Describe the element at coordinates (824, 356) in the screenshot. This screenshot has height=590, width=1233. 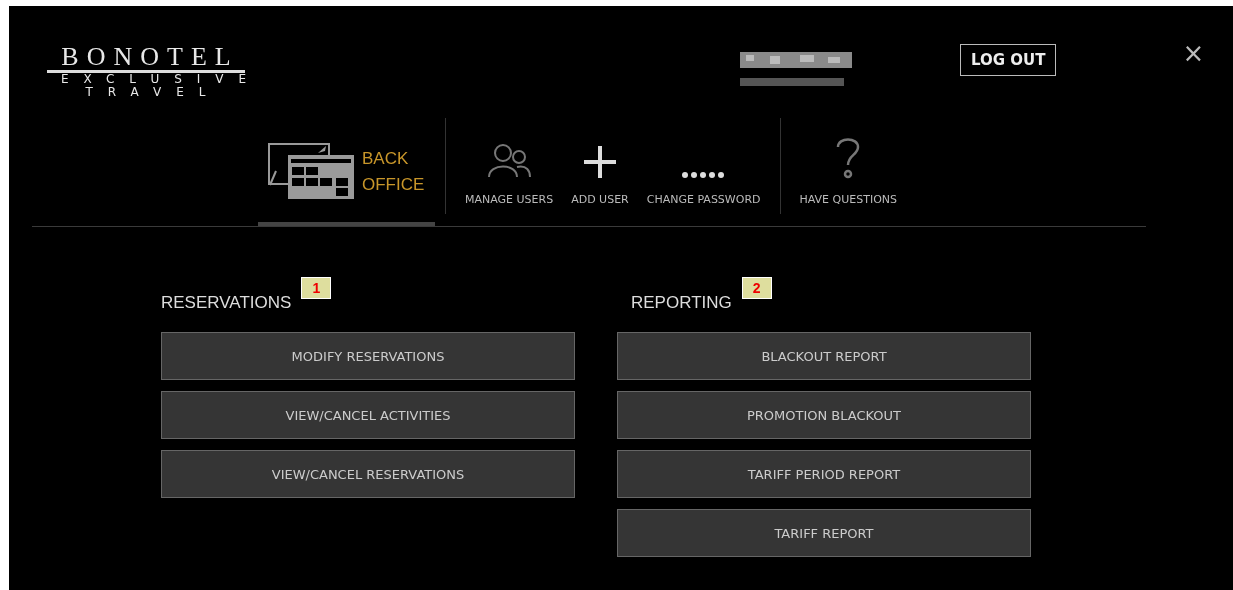
I see `menu-button: BLACKOUT REPORT` at that location.